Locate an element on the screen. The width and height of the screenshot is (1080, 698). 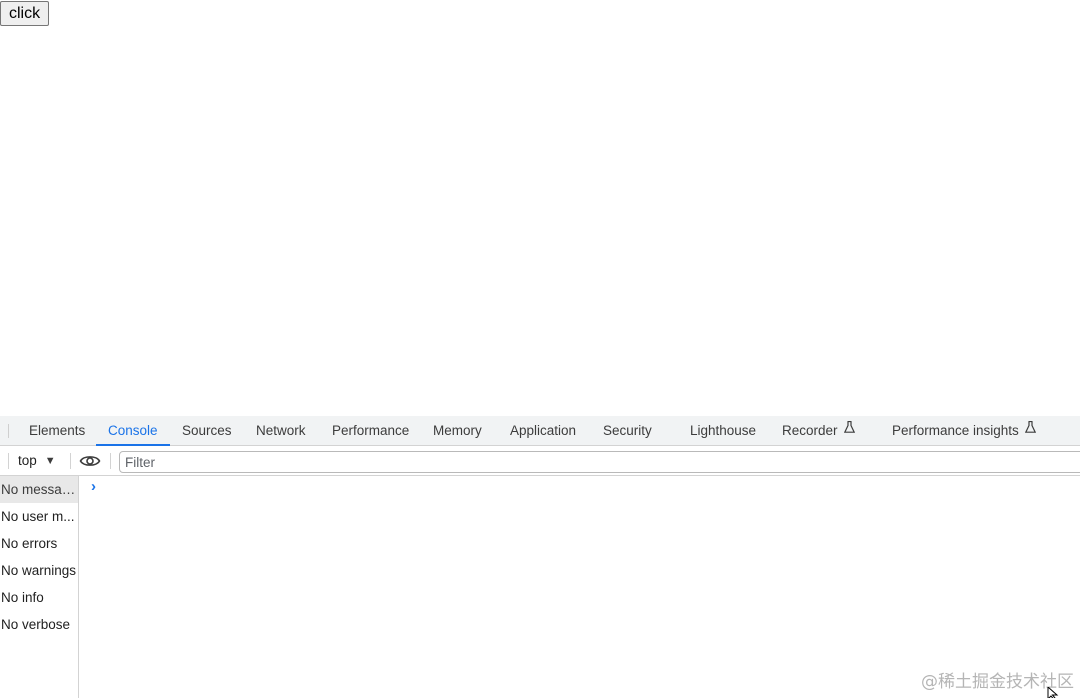
context-selector: top ▼ is located at coordinates (37, 461).